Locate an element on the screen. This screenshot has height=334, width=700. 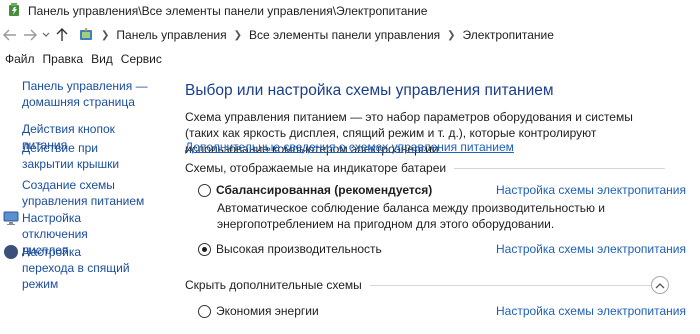
hidden-plans-section: Скрыть дополнительные схемы is located at coordinates (425, 285).